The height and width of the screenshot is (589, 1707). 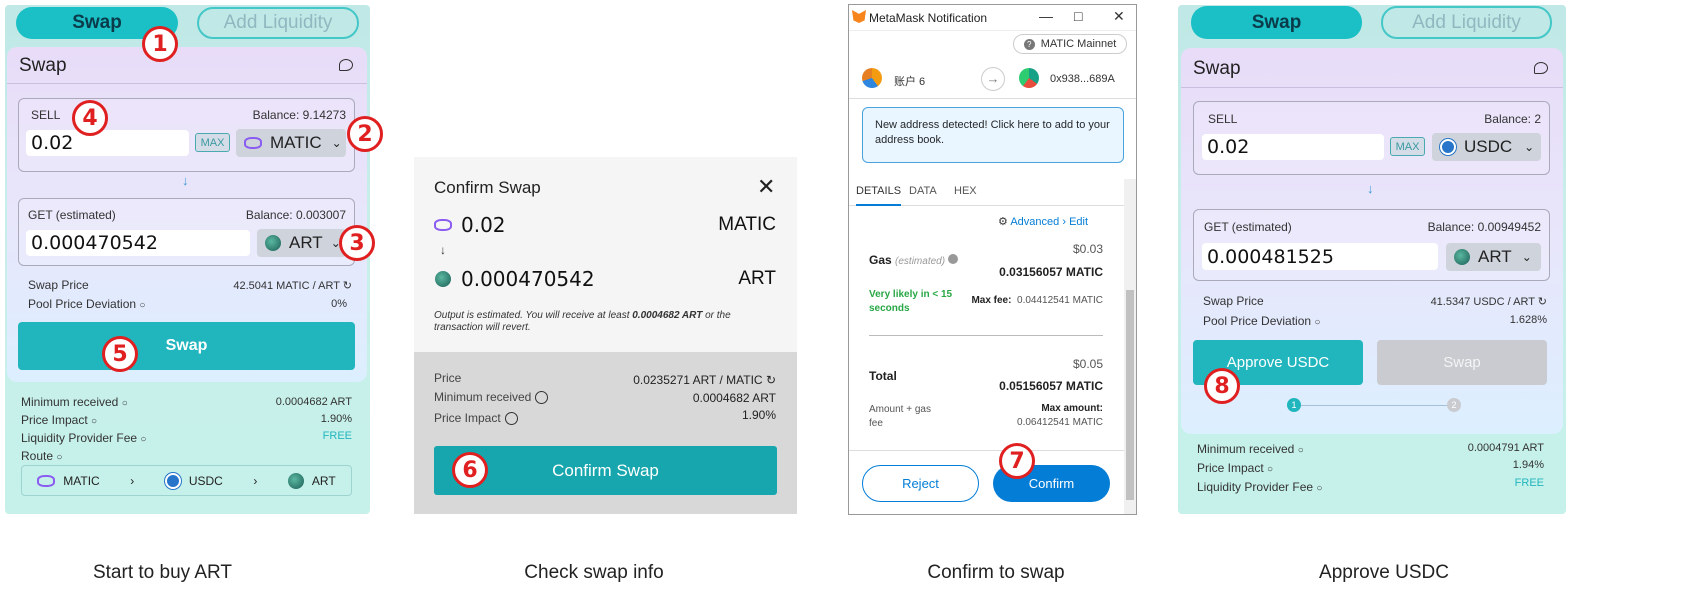 I want to click on get-label: GET (estimated), so click(x=1248, y=227).